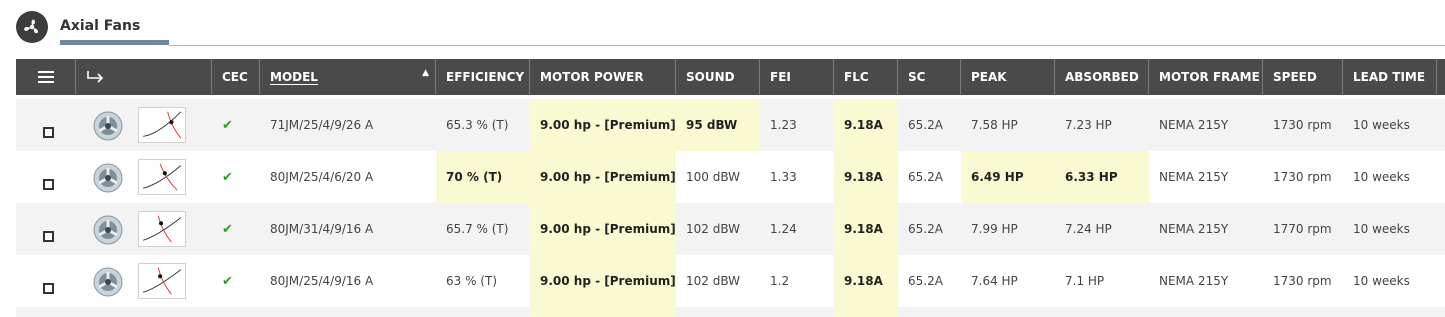 The height and width of the screenshot is (317, 1445). Describe the element at coordinates (994, 125) in the screenshot. I see `peak-cell: 7.58 HP` at that location.